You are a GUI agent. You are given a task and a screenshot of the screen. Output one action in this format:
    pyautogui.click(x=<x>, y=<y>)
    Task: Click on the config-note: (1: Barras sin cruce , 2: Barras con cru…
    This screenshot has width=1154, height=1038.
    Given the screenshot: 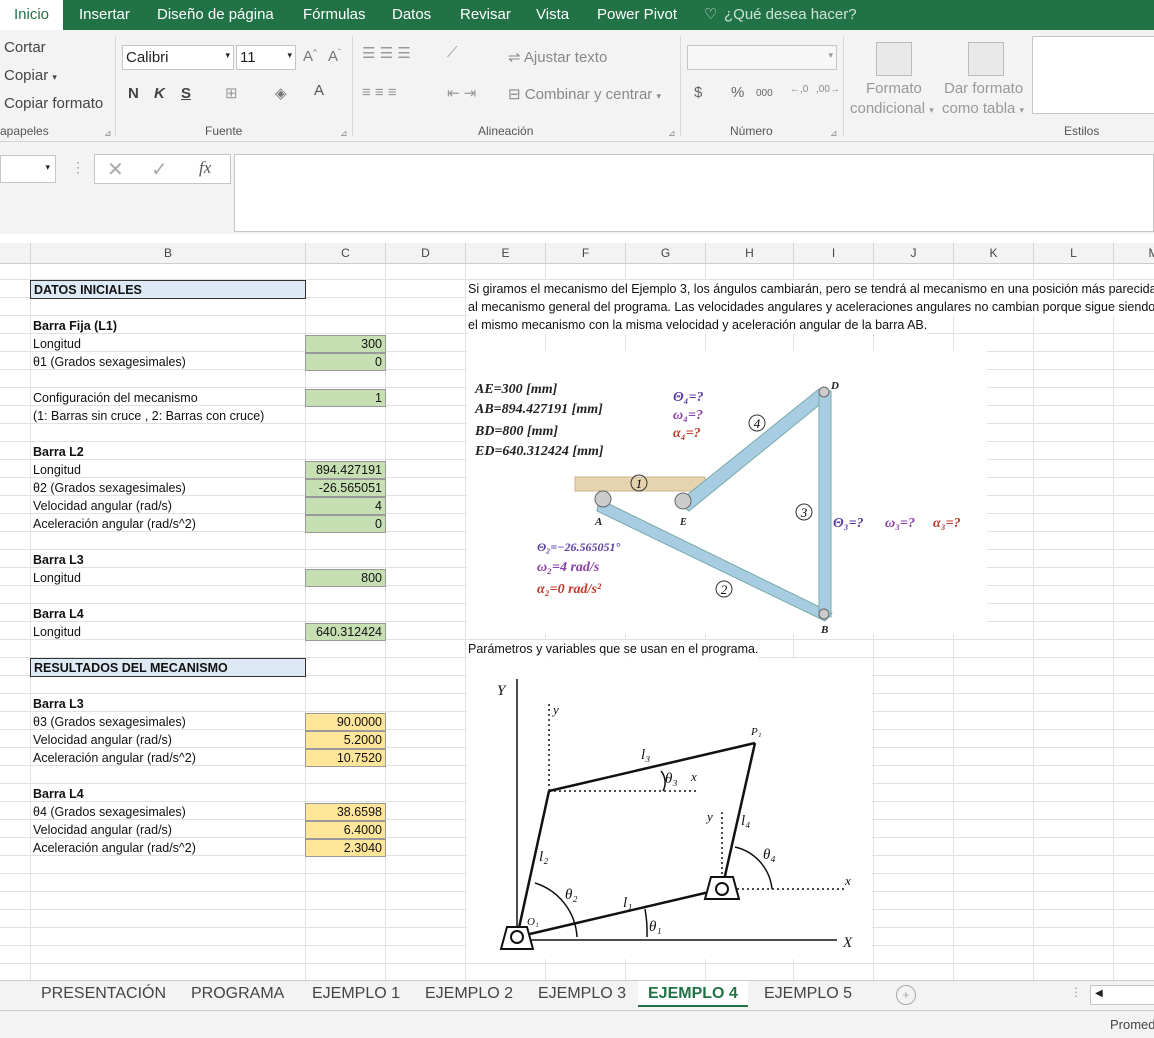 What is the action you would take?
    pyautogui.click(x=147, y=416)
    